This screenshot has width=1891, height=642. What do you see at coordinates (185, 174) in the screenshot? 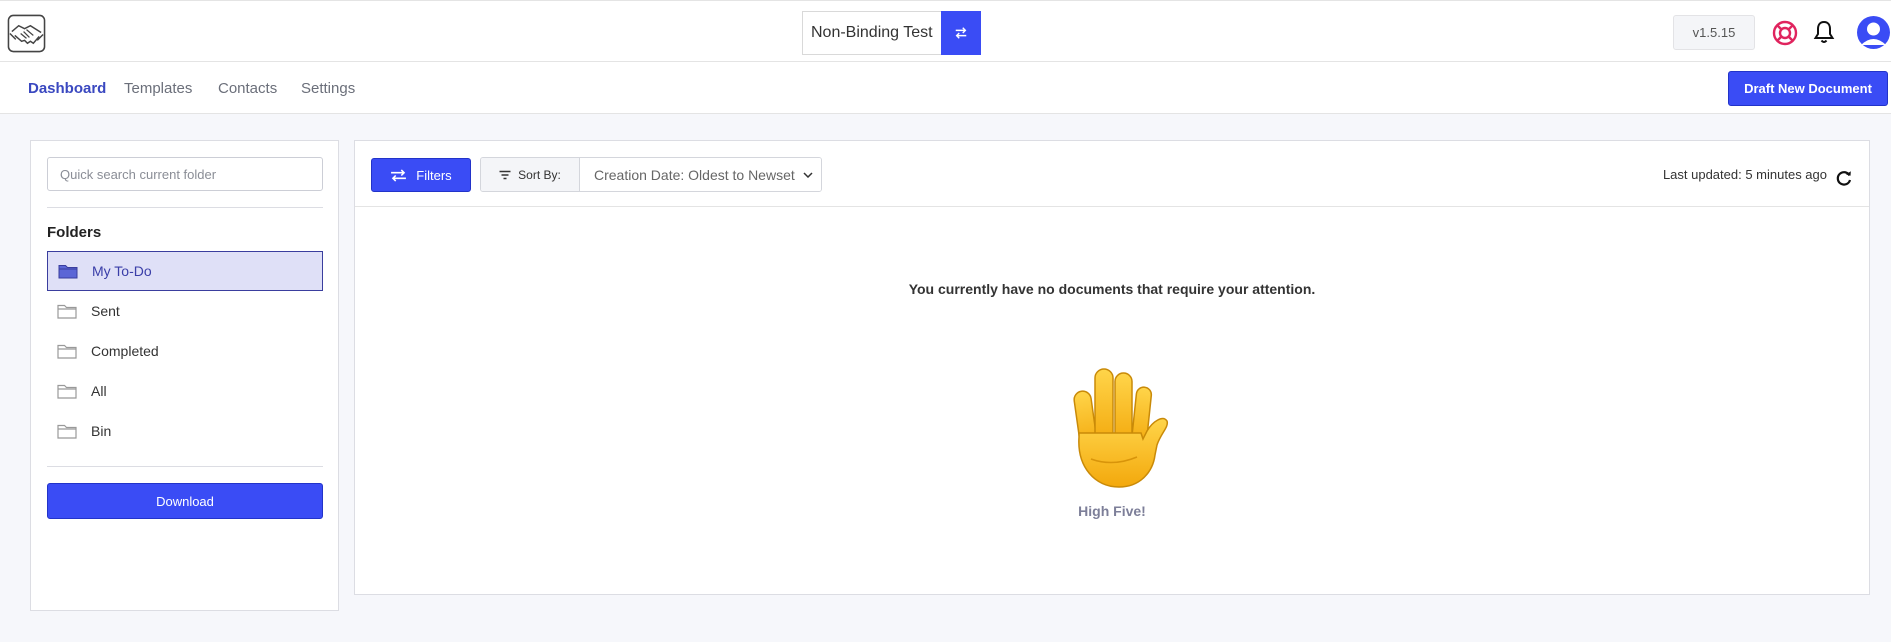
I see `folder-search-input` at bounding box center [185, 174].